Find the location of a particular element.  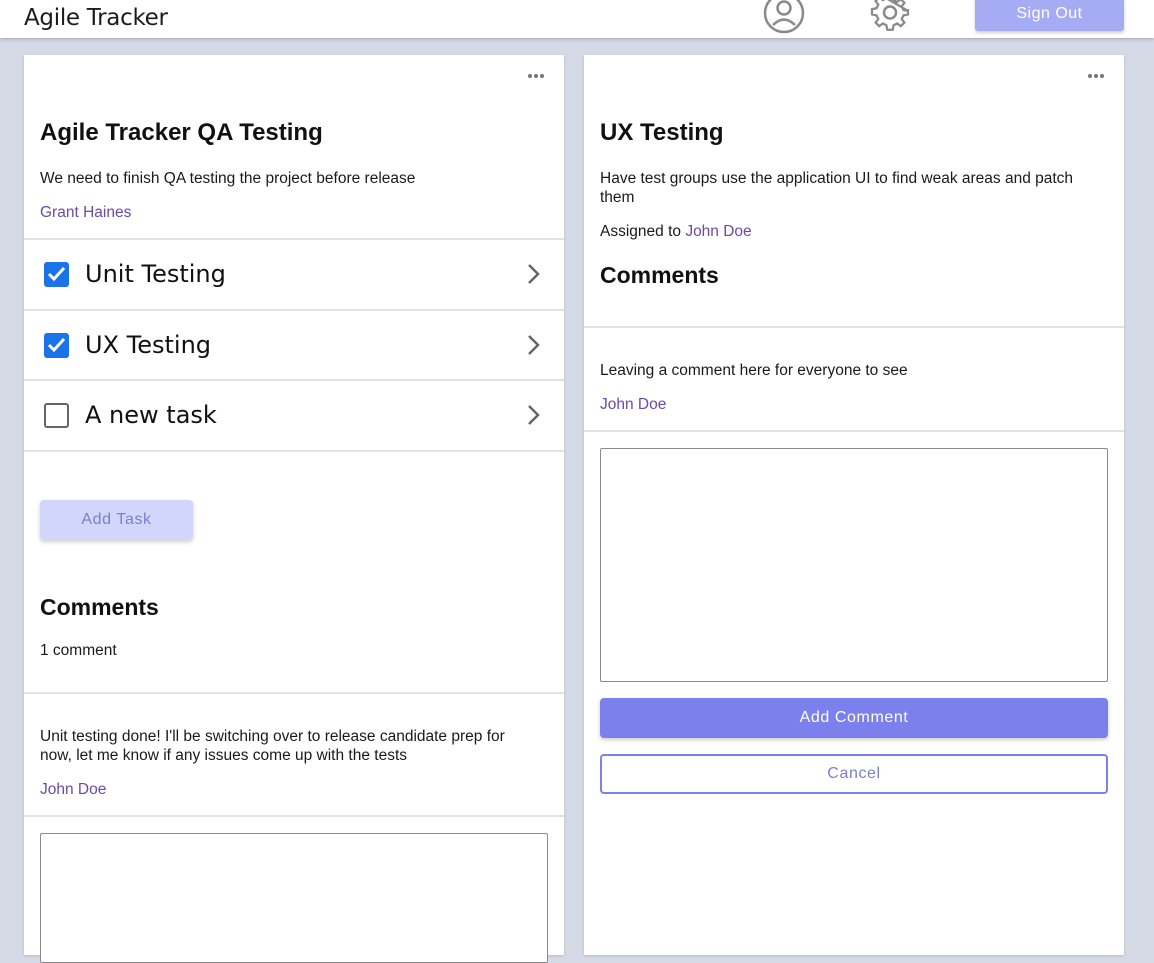

top-bar: Agile Tracker Sign Out is located at coordinates (577, 19).